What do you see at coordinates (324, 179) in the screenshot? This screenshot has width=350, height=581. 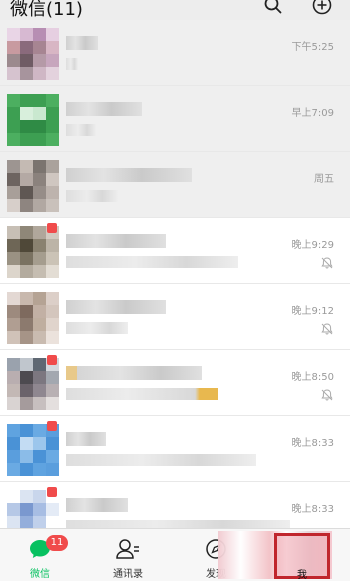 I see `chat-time: 周五` at bounding box center [324, 179].